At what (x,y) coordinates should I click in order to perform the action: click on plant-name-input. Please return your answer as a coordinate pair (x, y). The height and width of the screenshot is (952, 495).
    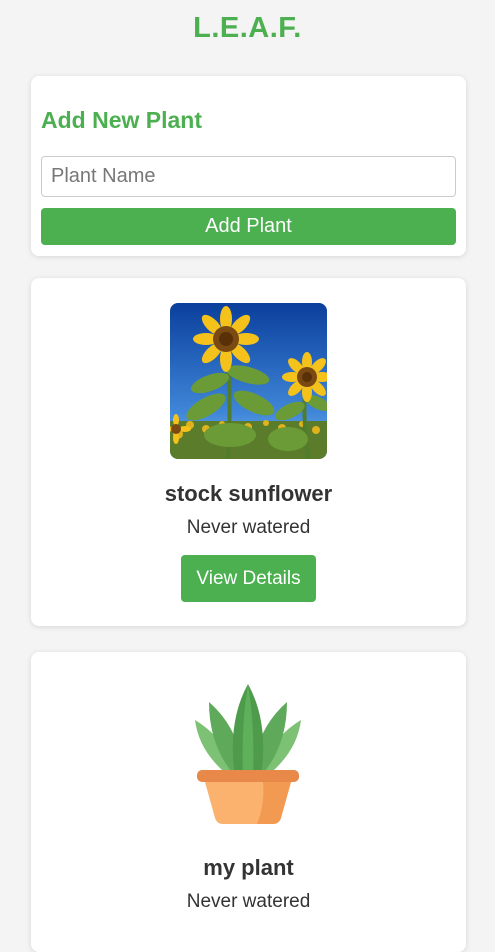
    Looking at the image, I should click on (248, 176).